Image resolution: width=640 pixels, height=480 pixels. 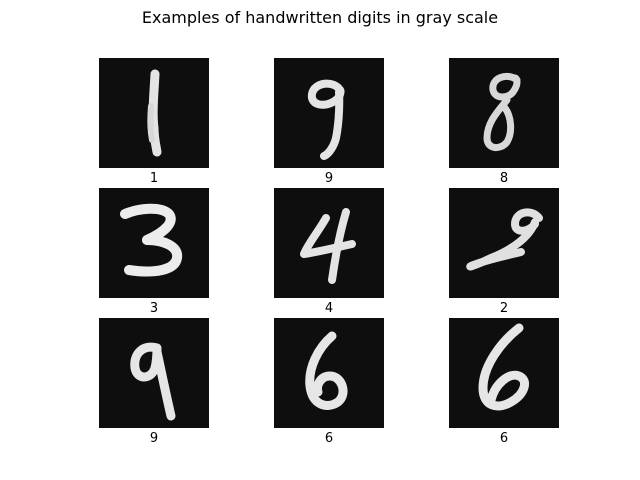 I want to click on digit-label-8: 6, so click(x=329, y=438).